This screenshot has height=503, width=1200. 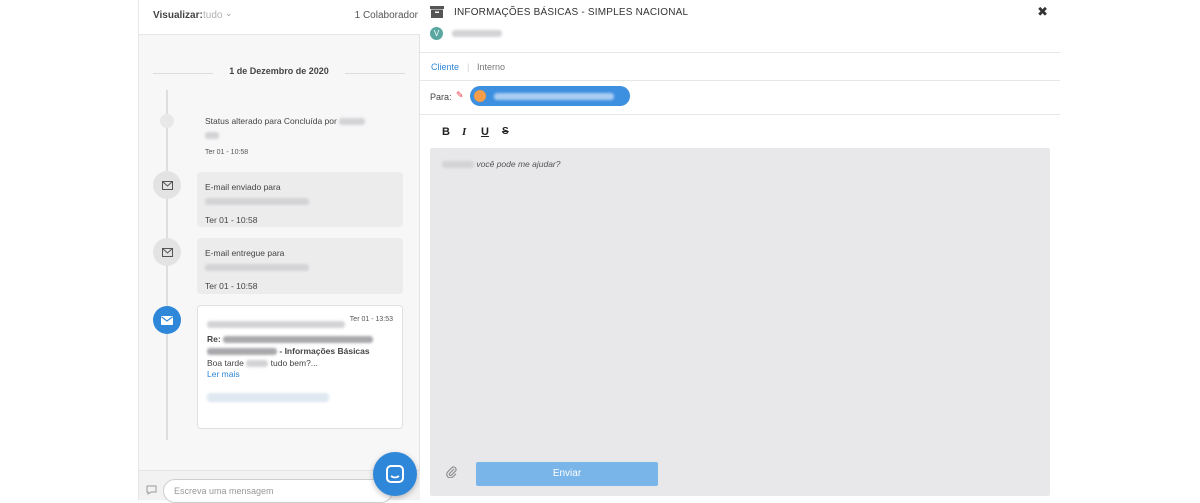 I want to click on date-label: 1 de Dezembro de 2020, so click(x=279, y=71).